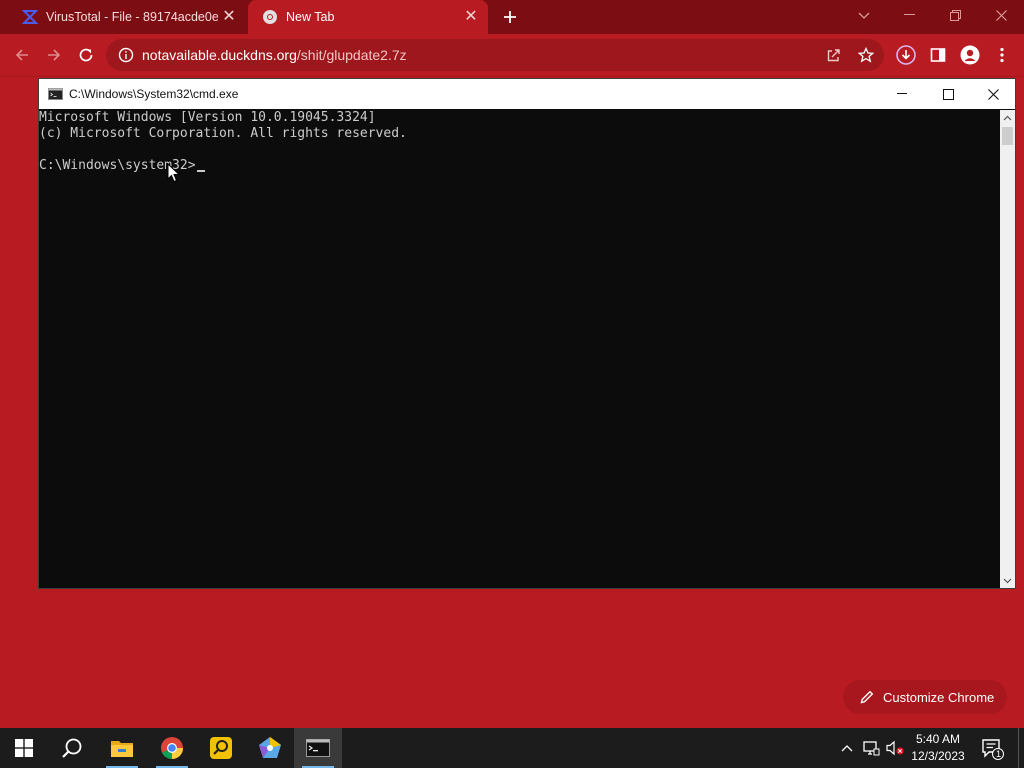 The height and width of the screenshot is (768, 1024). I want to click on show-hidden-icons-button, so click(847, 748).